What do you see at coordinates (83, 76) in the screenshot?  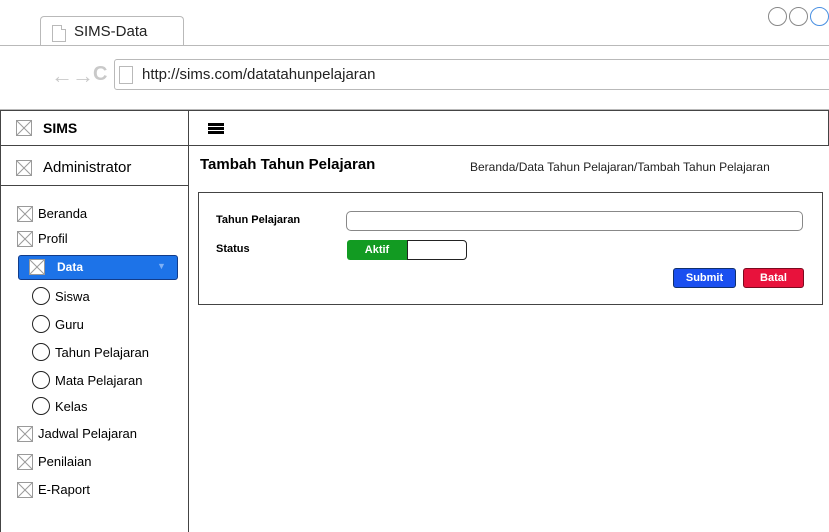 I see `forward-arrow-icon: →` at bounding box center [83, 76].